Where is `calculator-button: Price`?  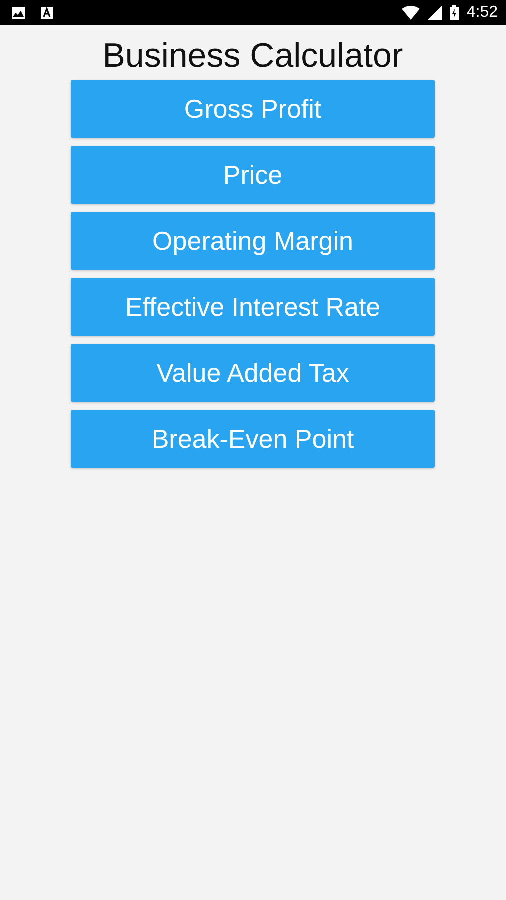
calculator-button: Price is located at coordinates (253, 175).